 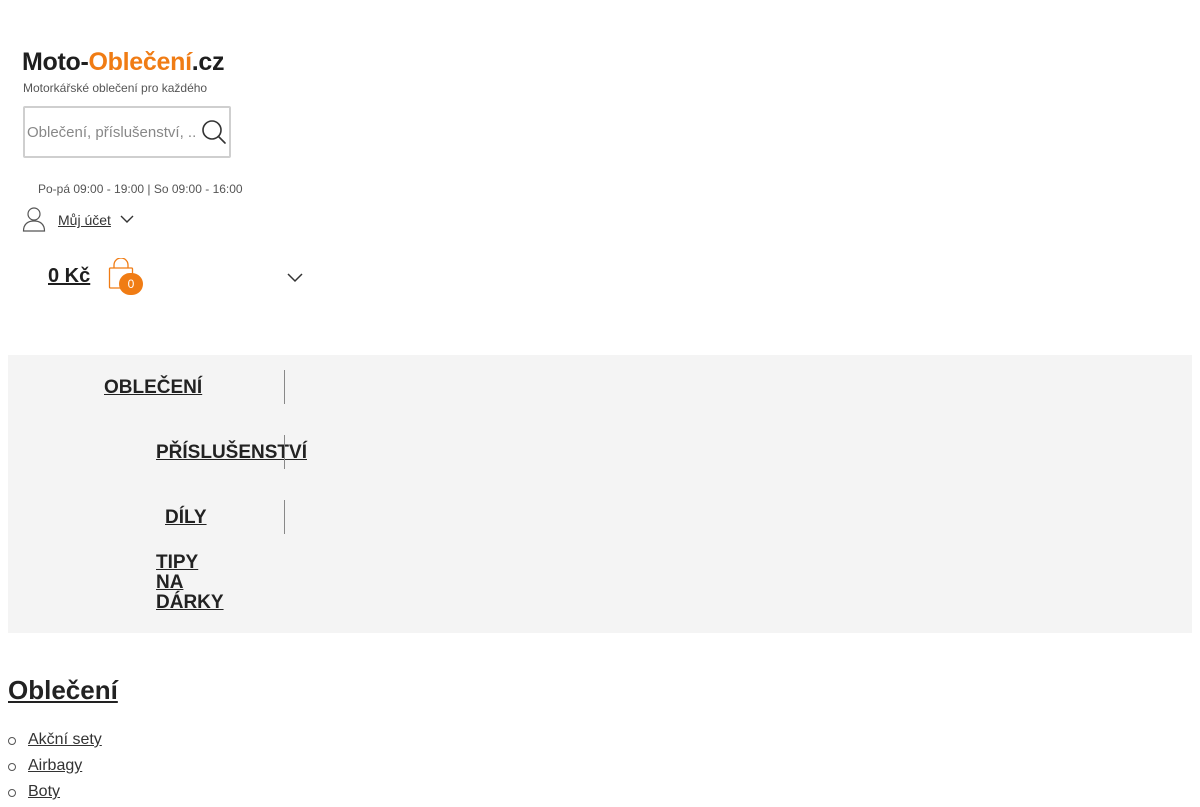 I want to click on logo-dark-part: Moto-, so click(x=55, y=62).